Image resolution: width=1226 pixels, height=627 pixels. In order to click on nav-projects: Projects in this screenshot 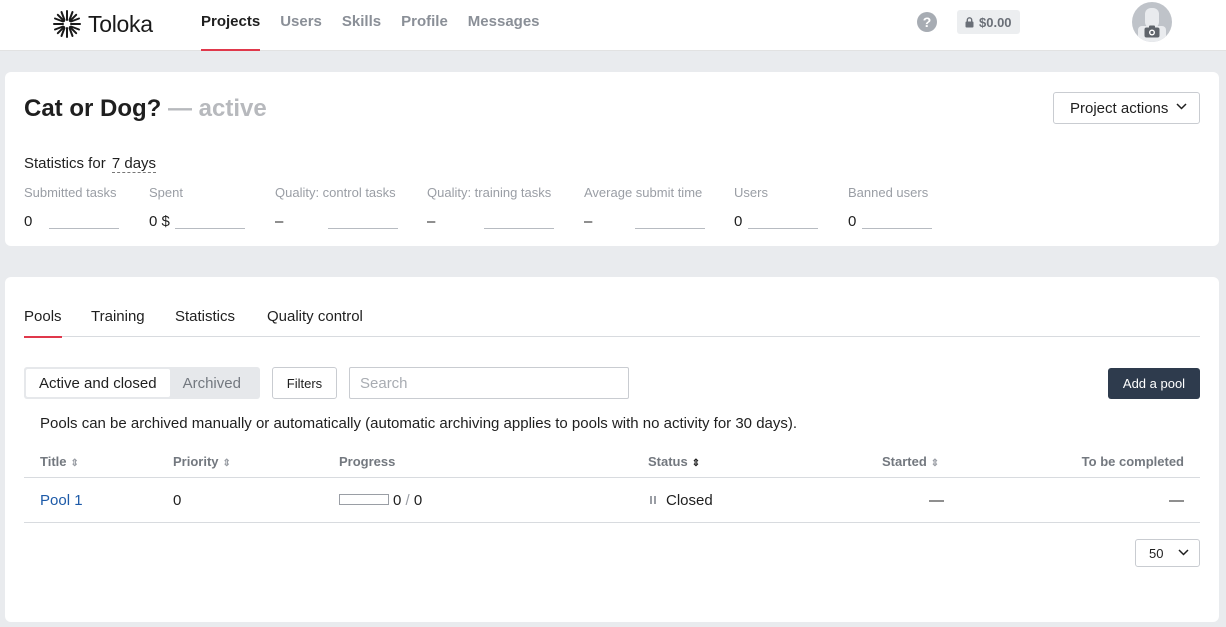, I will do `click(231, 25)`.